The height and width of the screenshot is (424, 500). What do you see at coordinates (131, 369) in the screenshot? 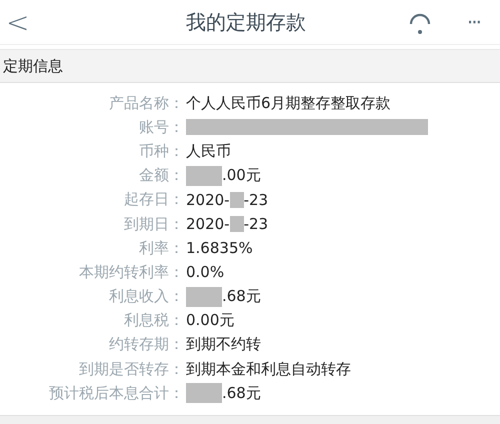
I see `field-label: 到期是否转存：` at bounding box center [131, 369].